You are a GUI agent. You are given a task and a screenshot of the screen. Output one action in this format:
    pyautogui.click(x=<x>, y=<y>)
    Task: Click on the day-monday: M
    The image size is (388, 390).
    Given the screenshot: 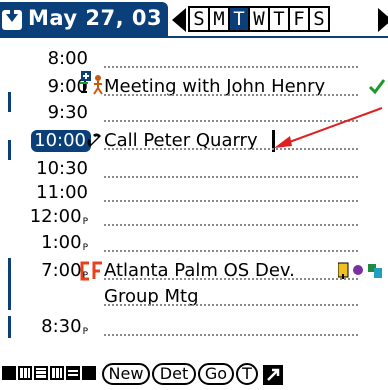 What is the action you would take?
    pyautogui.click(x=219, y=19)
    